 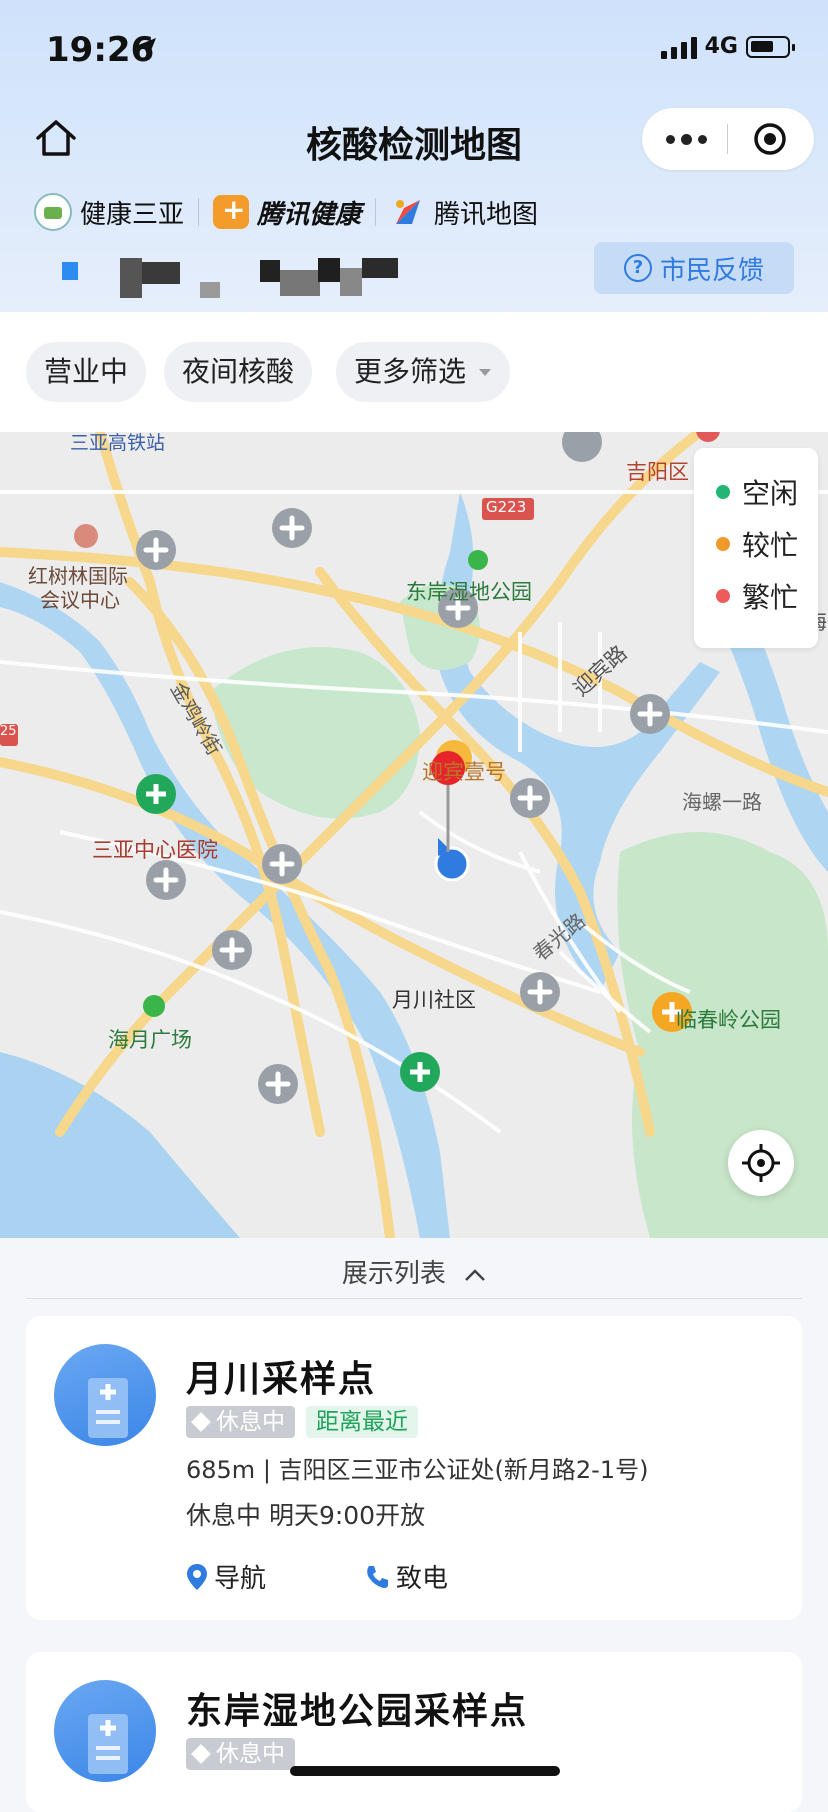 What do you see at coordinates (377, 1576) in the screenshot?
I see `phone-icon` at bounding box center [377, 1576].